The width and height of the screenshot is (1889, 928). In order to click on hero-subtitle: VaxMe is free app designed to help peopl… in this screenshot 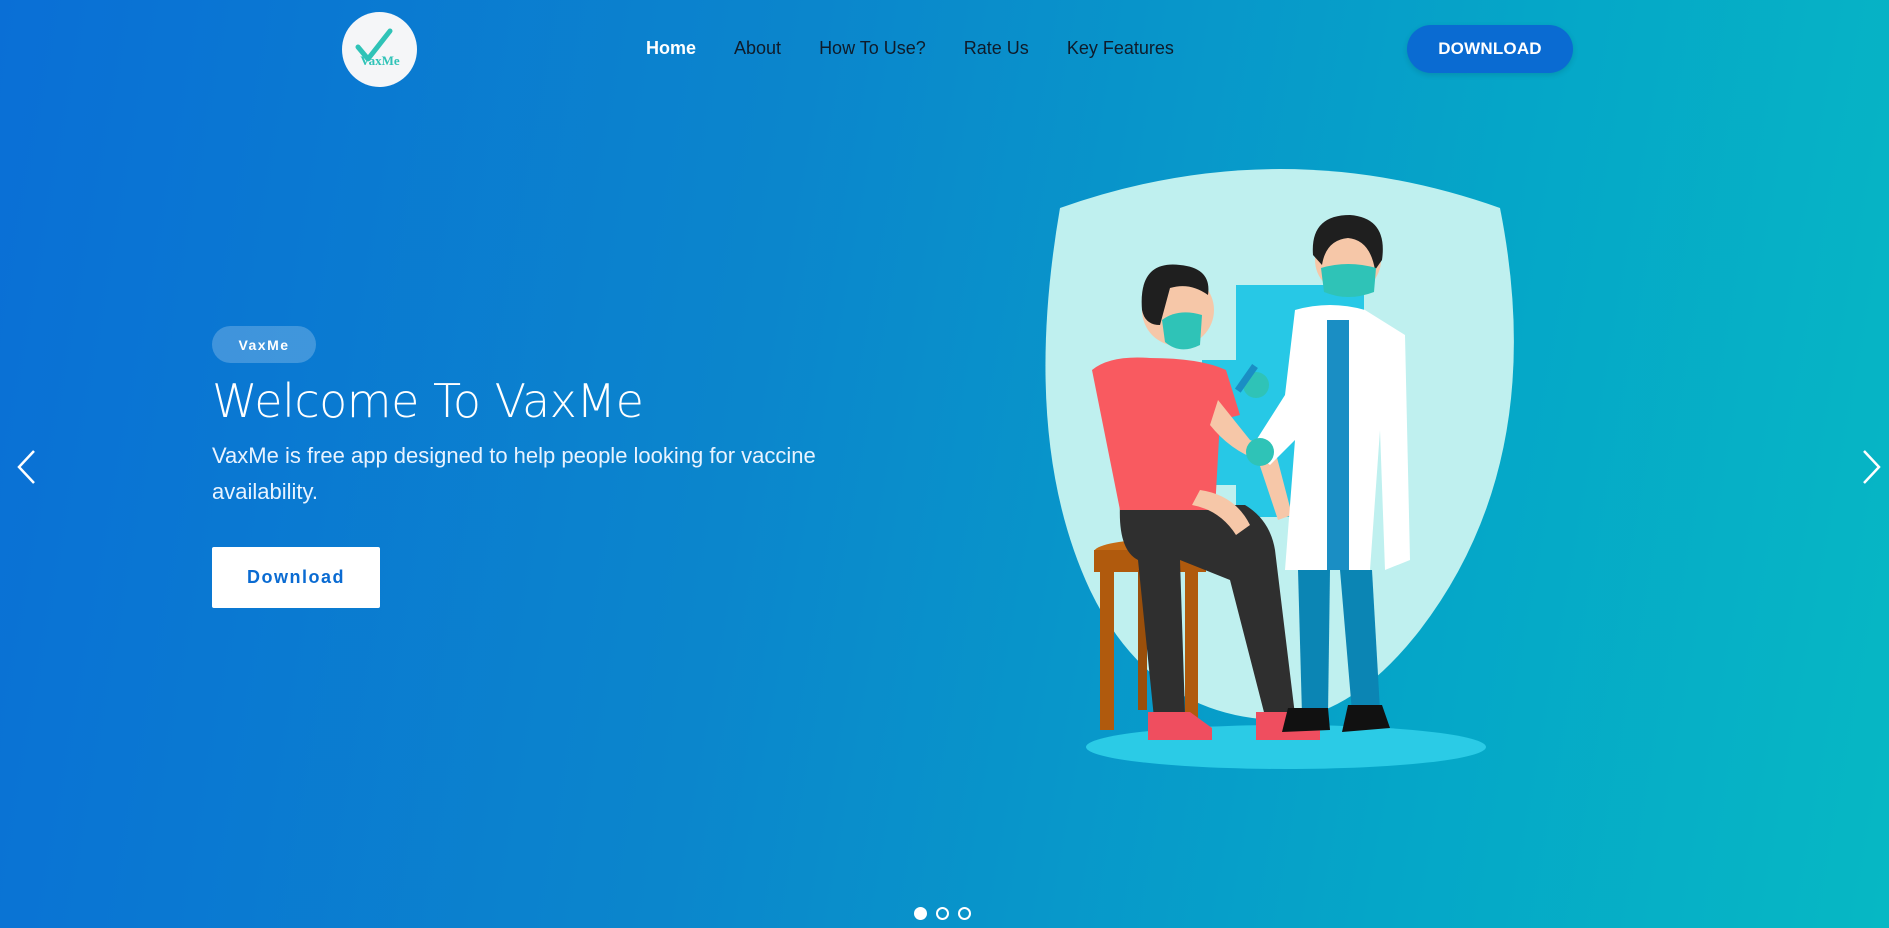, I will do `click(514, 473)`.